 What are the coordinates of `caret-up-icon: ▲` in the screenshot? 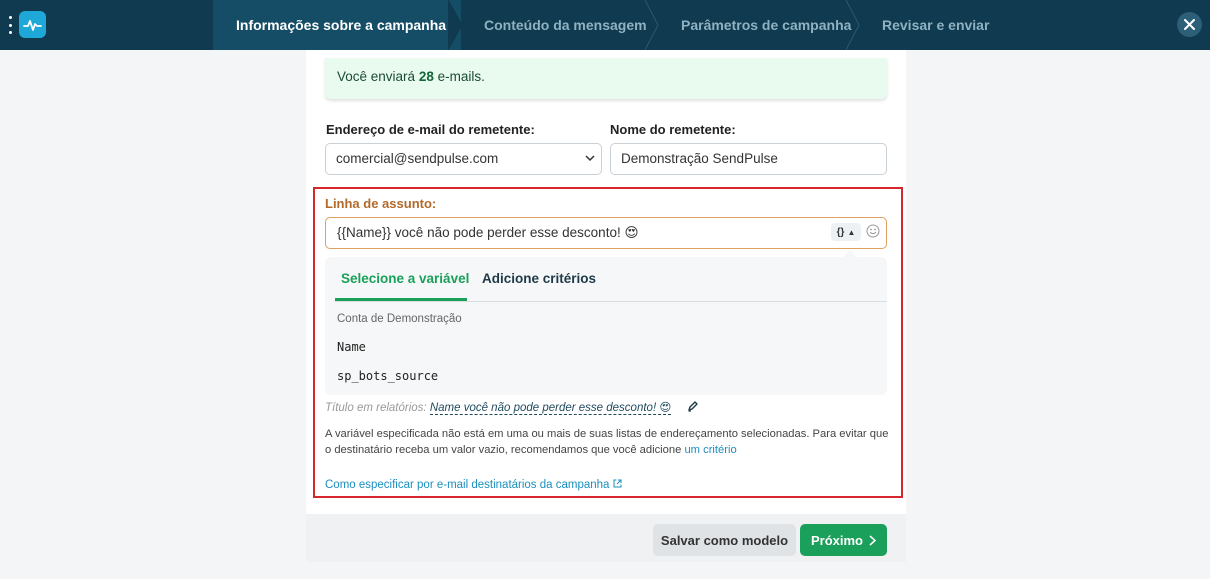 It's located at (851, 232).